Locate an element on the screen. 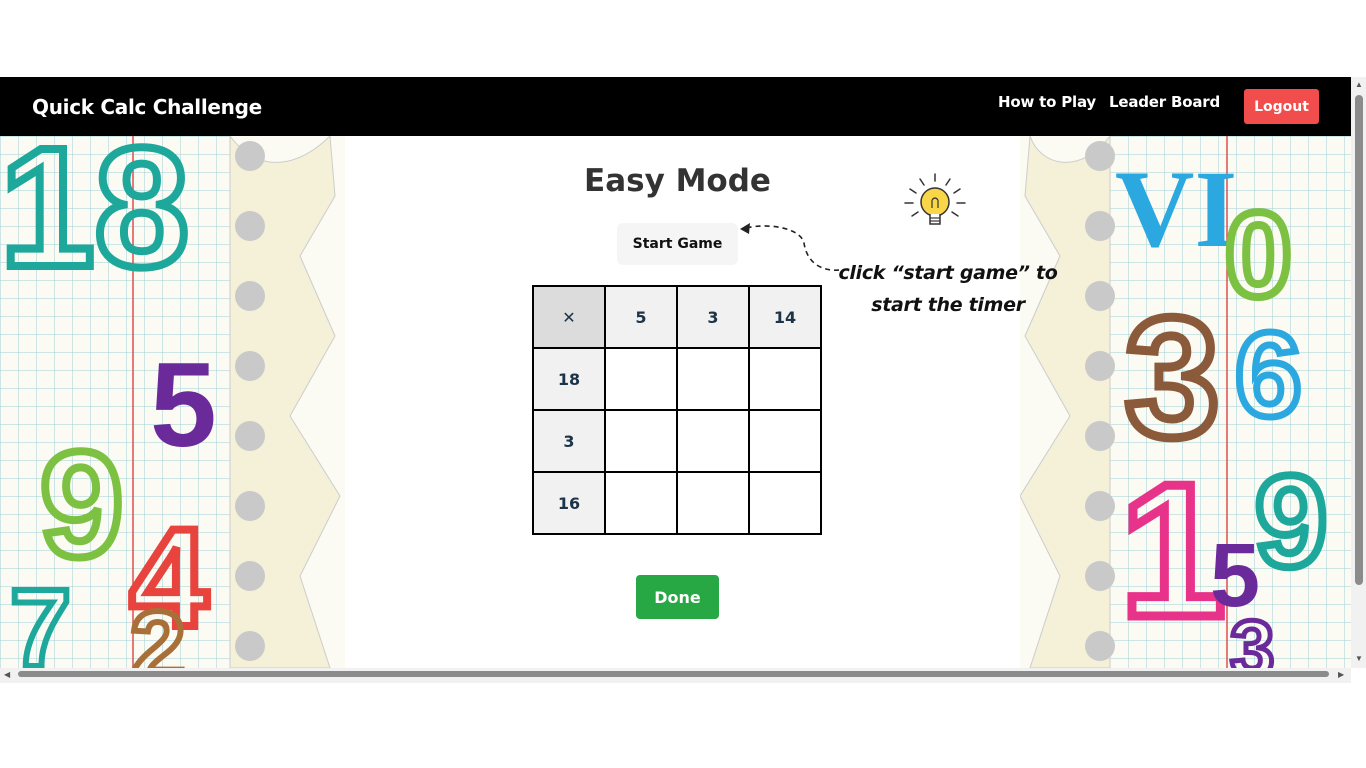 The height and width of the screenshot is (768, 1366). scroll-down-arrow-icon: ▼ is located at coordinates (1359, 659).